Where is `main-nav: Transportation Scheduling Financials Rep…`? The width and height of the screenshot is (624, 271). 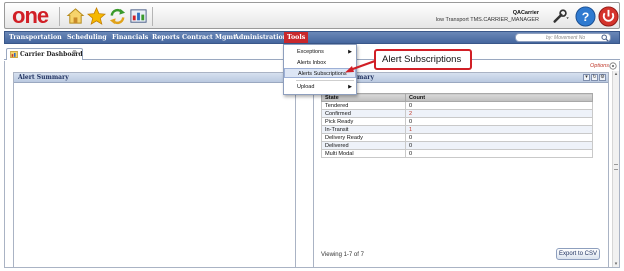 main-nav: Transportation Scheduling Financials Rep… is located at coordinates (312, 37).